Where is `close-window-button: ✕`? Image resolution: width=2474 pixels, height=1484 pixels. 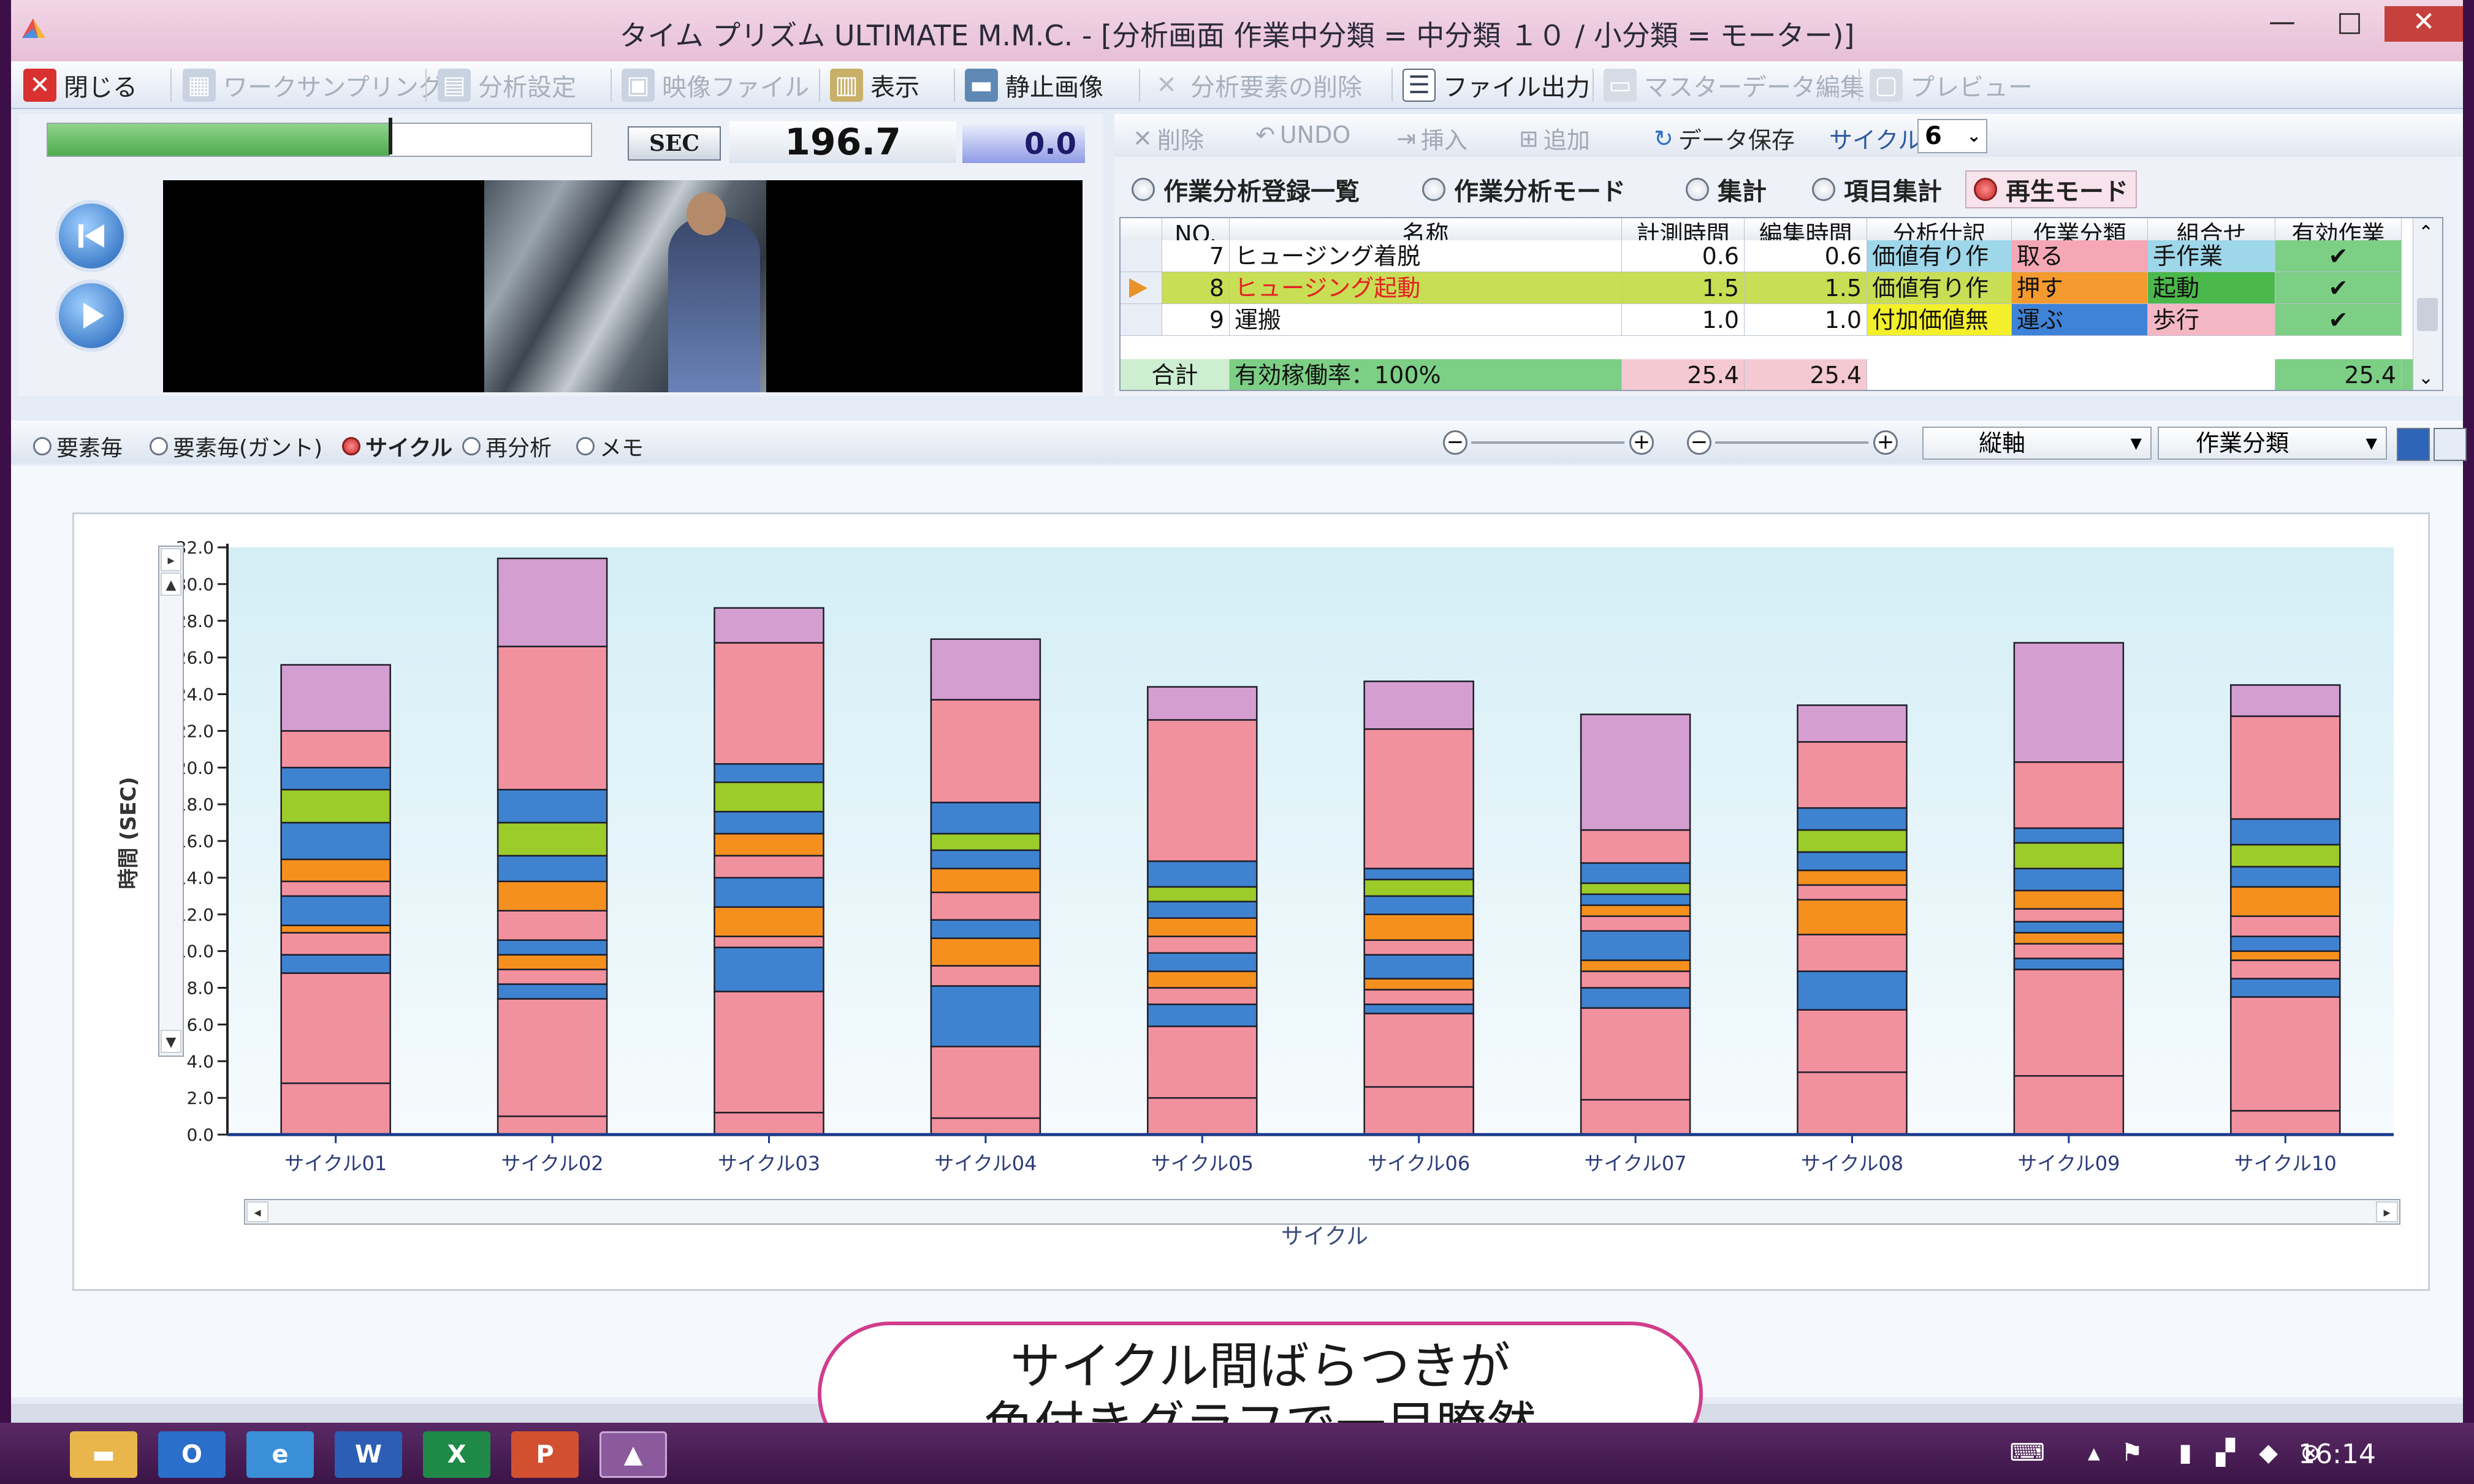
close-window-button: ✕ is located at coordinates (2424, 24).